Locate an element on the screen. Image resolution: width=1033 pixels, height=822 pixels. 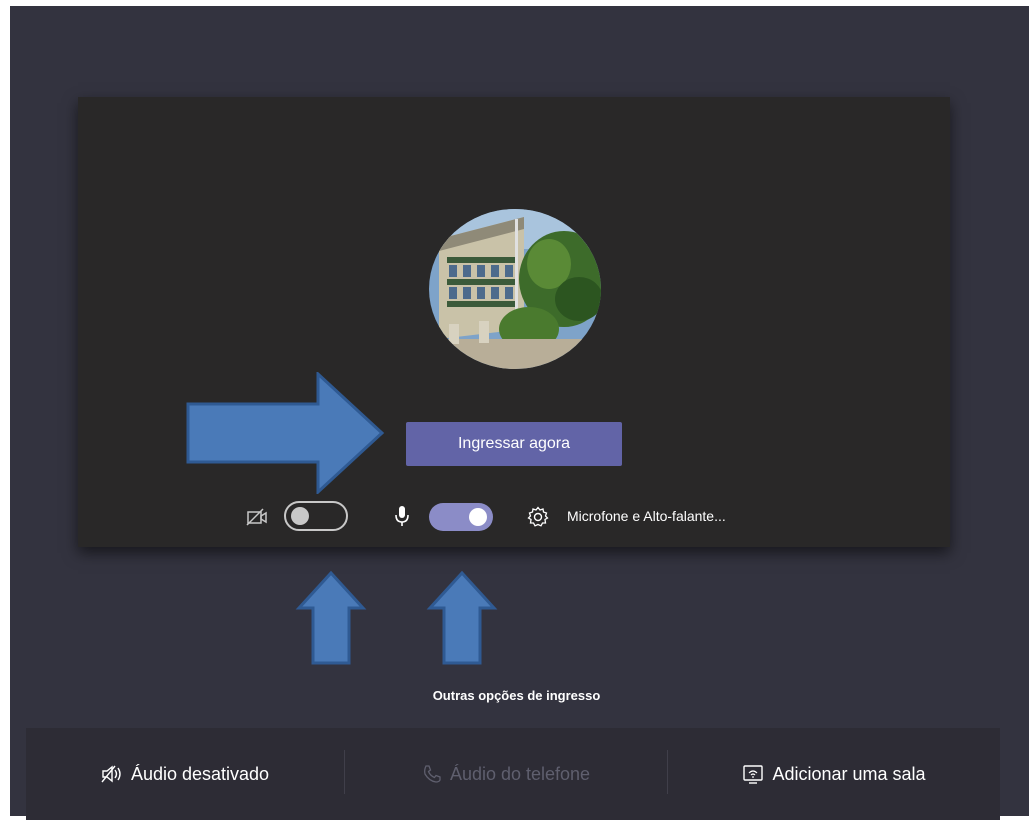
avatar is located at coordinates (515, 289).